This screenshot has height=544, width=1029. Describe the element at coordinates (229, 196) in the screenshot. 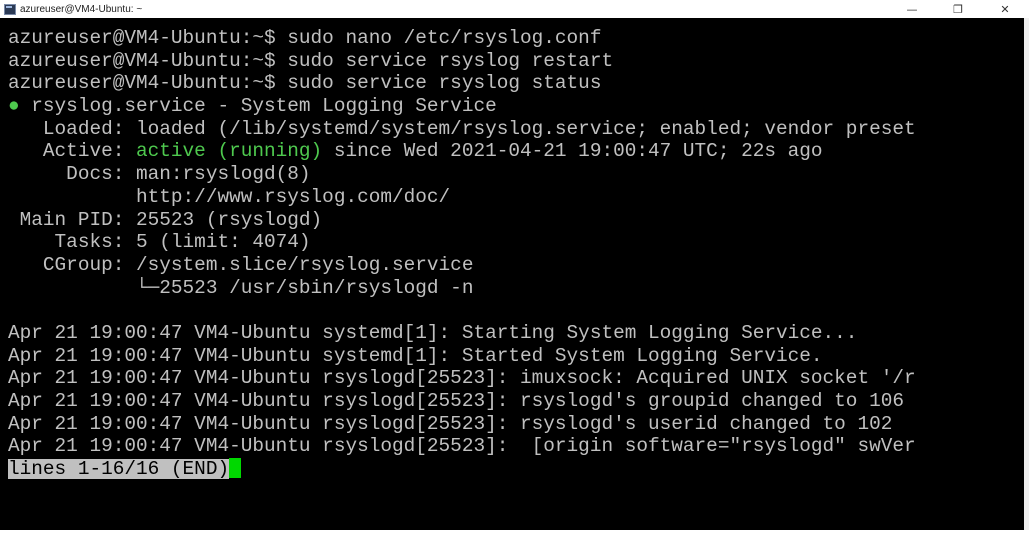

I see `docs-line: http://www.rsyslog.com/doc/` at that location.